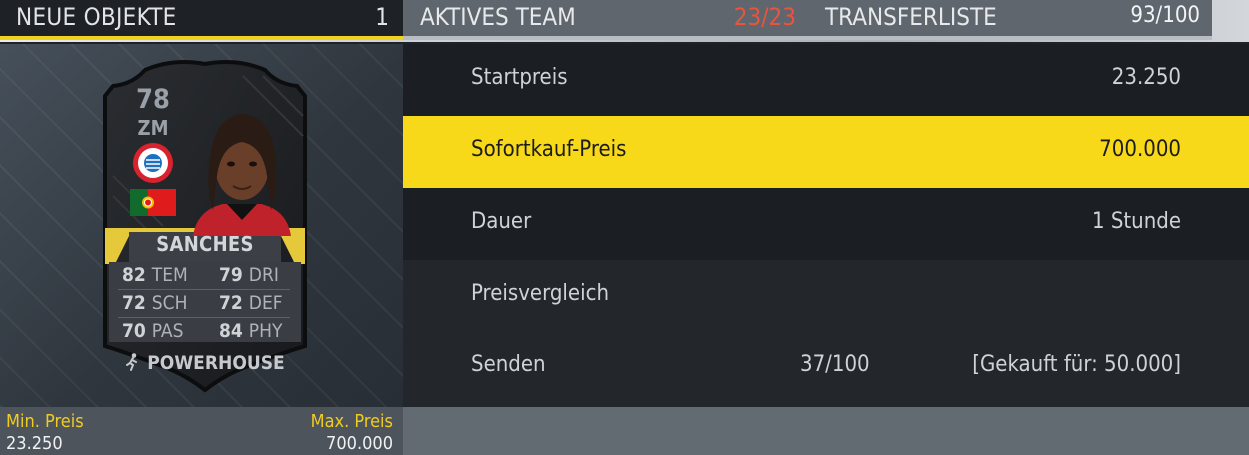 The height and width of the screenshot is (455, 1249). I want to click on club-crest-icon, so click(153, 163).